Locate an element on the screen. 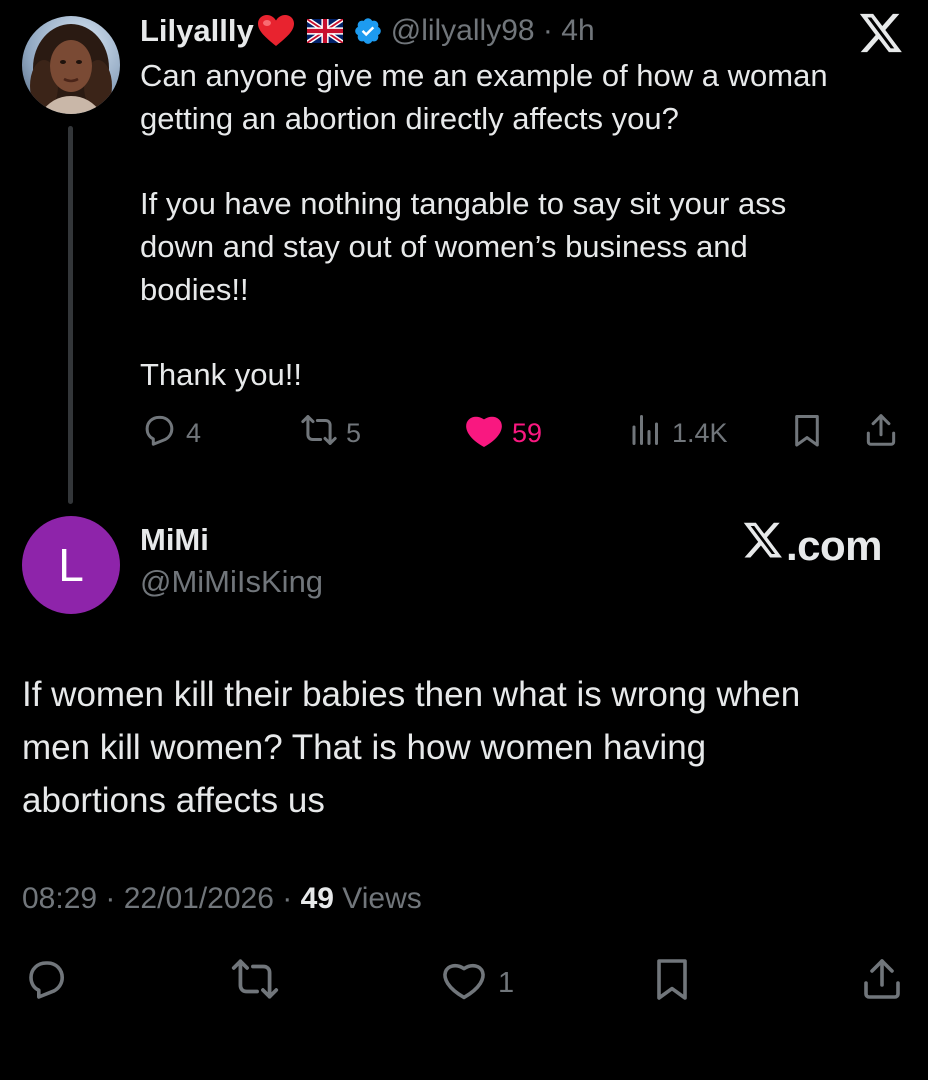 Image resolution: width=928 pixels, height=1080 pixels. like-count: 59 is located at coordinates (527, 432).